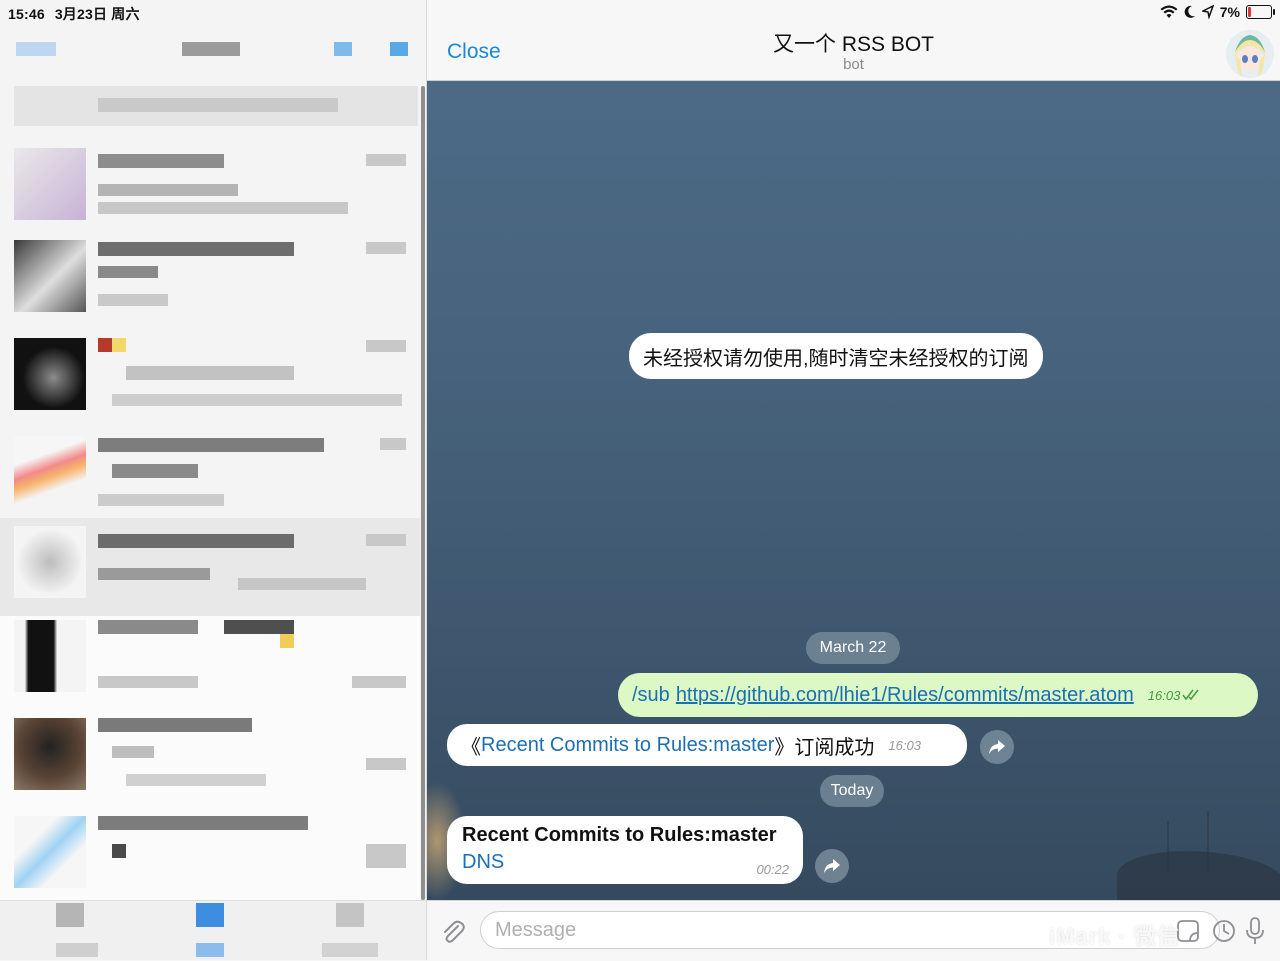 The width and height of the screenshot is (1280, 961). What do you see at coordinates (1224, 931) in the screenshot?
I see `timer-icon` at bounding box center [1224, 931].